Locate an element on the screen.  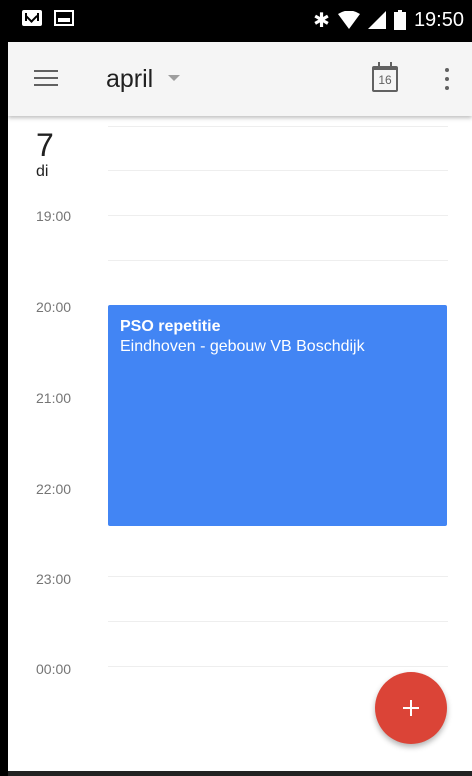
app-bar: april 16 is located at coordinates (240, 79).